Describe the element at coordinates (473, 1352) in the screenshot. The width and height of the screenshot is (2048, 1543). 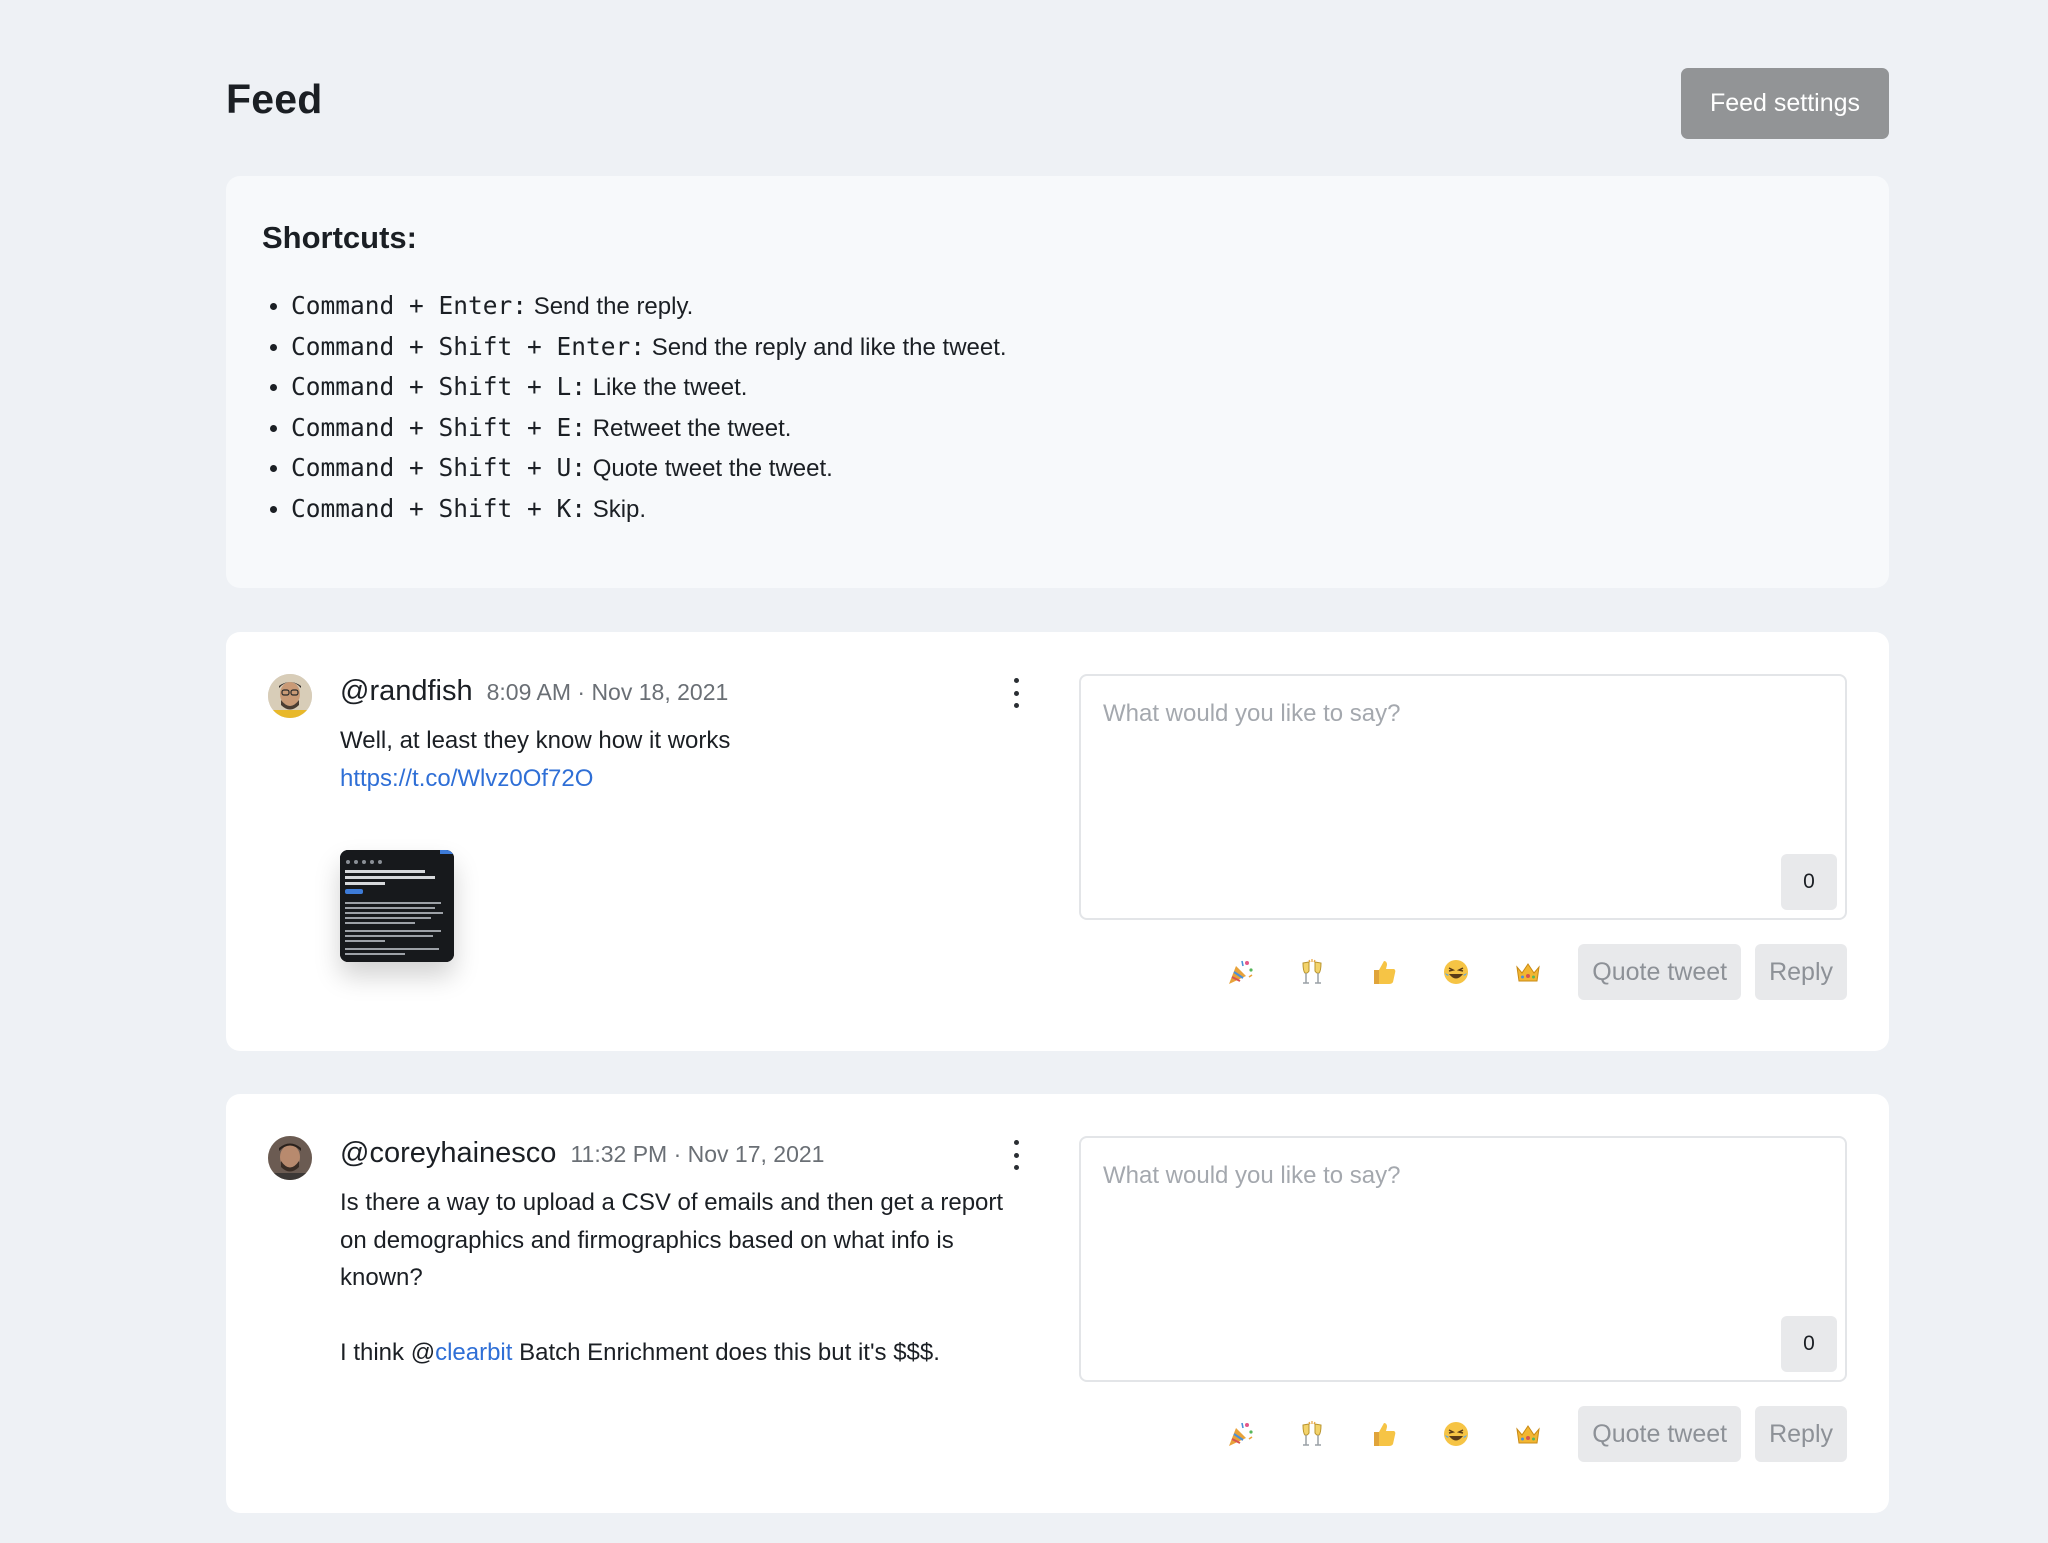
I see `mention-link: clearbit` at that location.